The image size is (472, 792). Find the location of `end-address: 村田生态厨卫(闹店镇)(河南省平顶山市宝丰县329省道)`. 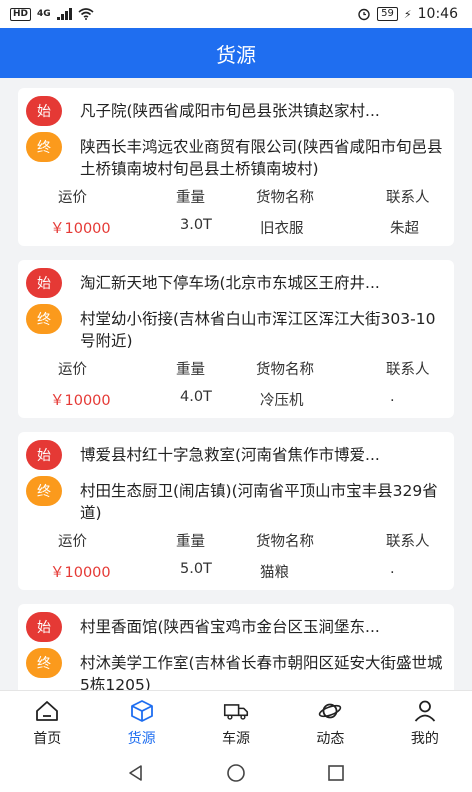

end-address: 村田生态厨卫(闹店镇)(河南省平顶山市宝丰县329省道) is located at coordinates (259, 502).